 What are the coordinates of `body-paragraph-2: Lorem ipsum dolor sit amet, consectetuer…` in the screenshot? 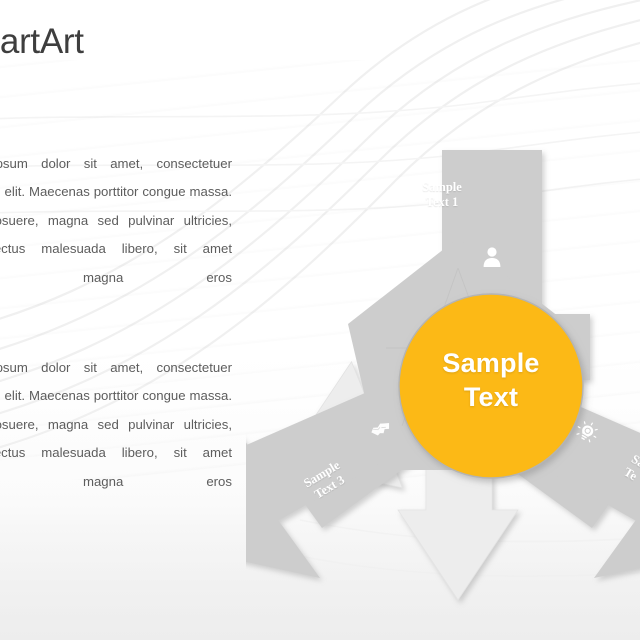 It's located at (116, 424).